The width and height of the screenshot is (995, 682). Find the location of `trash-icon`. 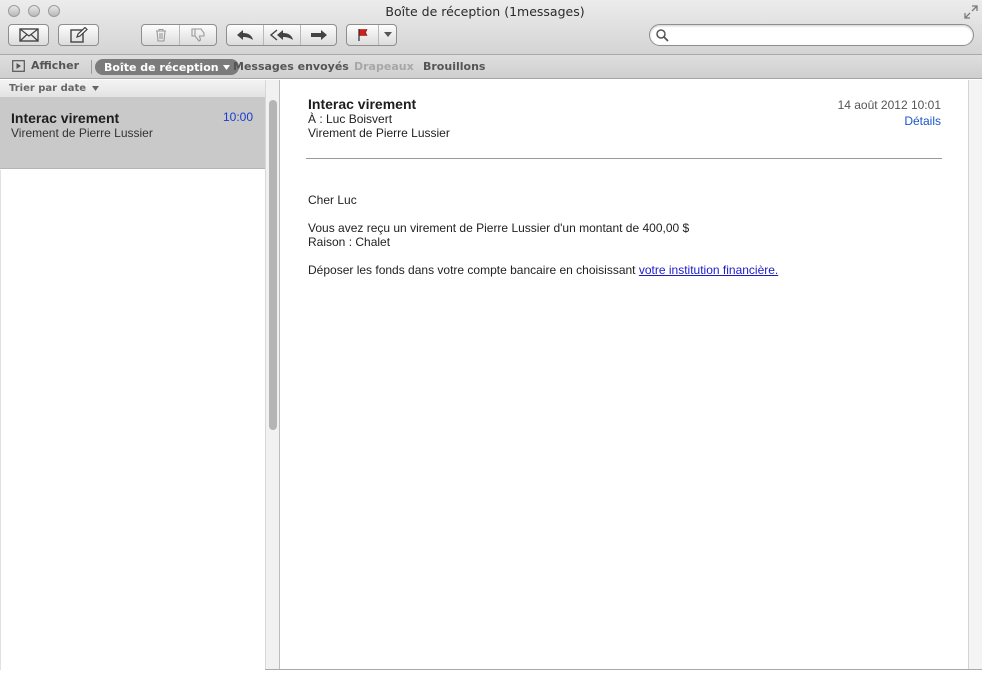

trash-icon is located at coordinates (160, 35).